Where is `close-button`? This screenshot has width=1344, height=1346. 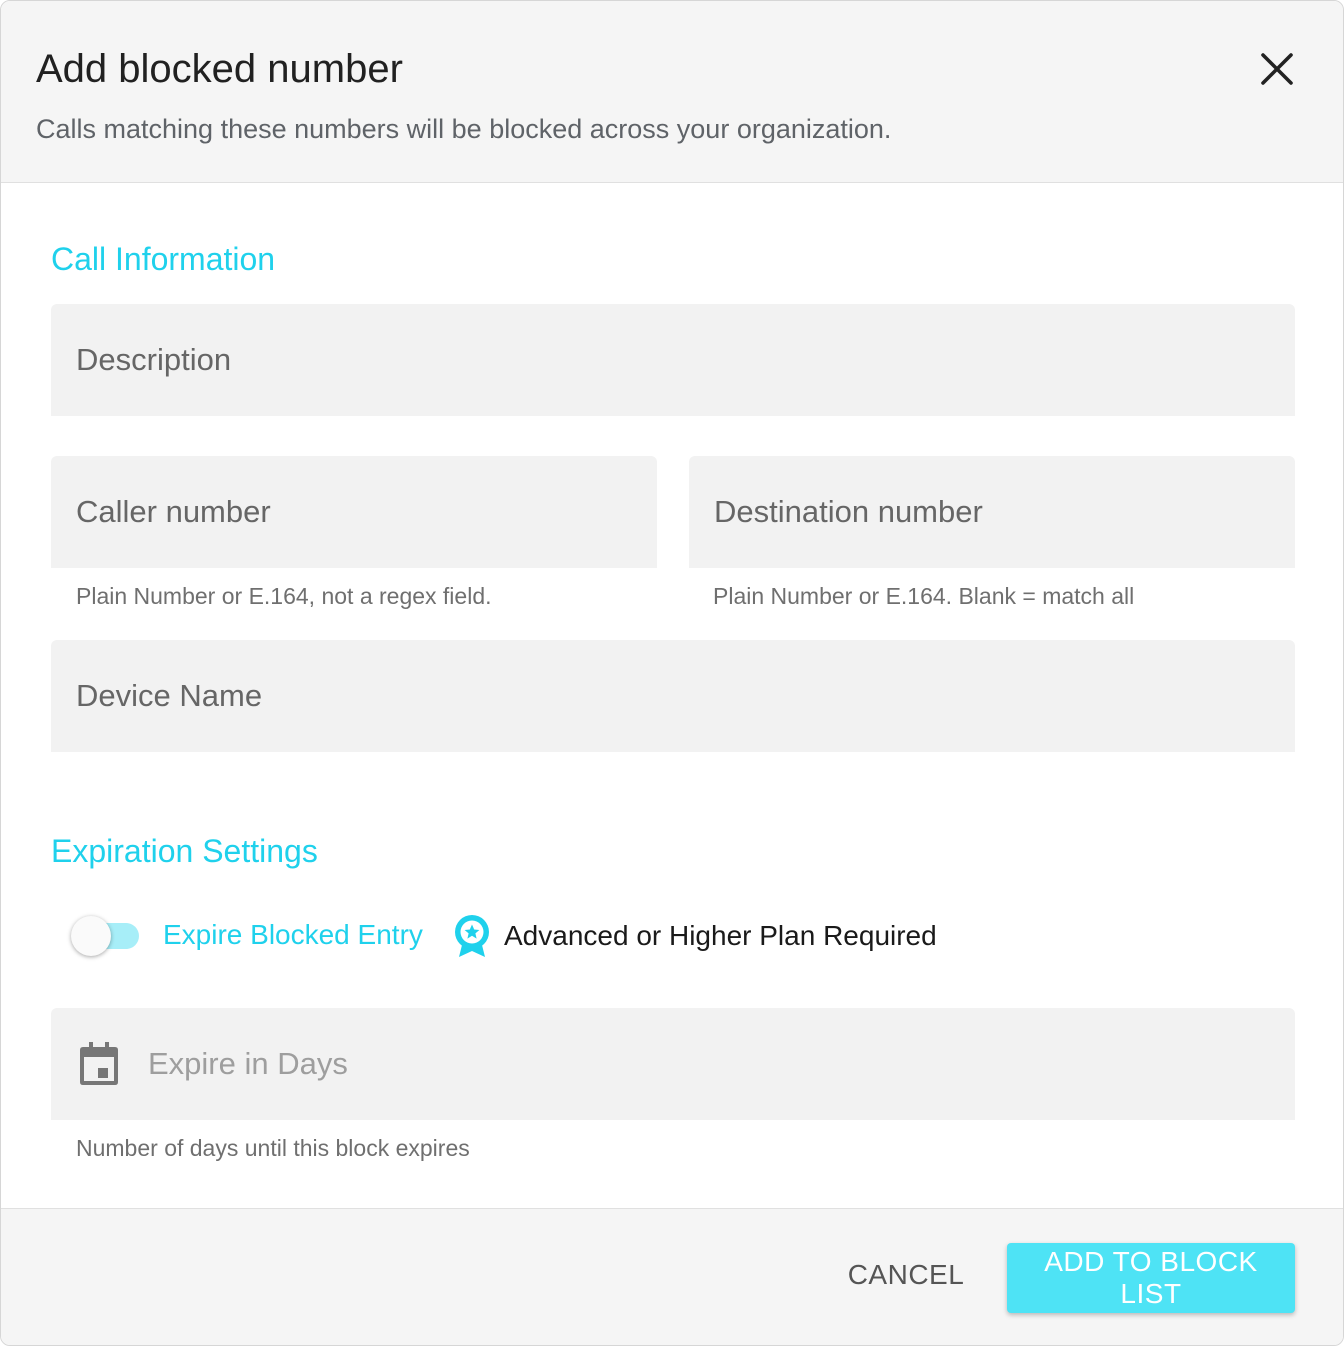 close-button is located at coordinates (1277, 69).